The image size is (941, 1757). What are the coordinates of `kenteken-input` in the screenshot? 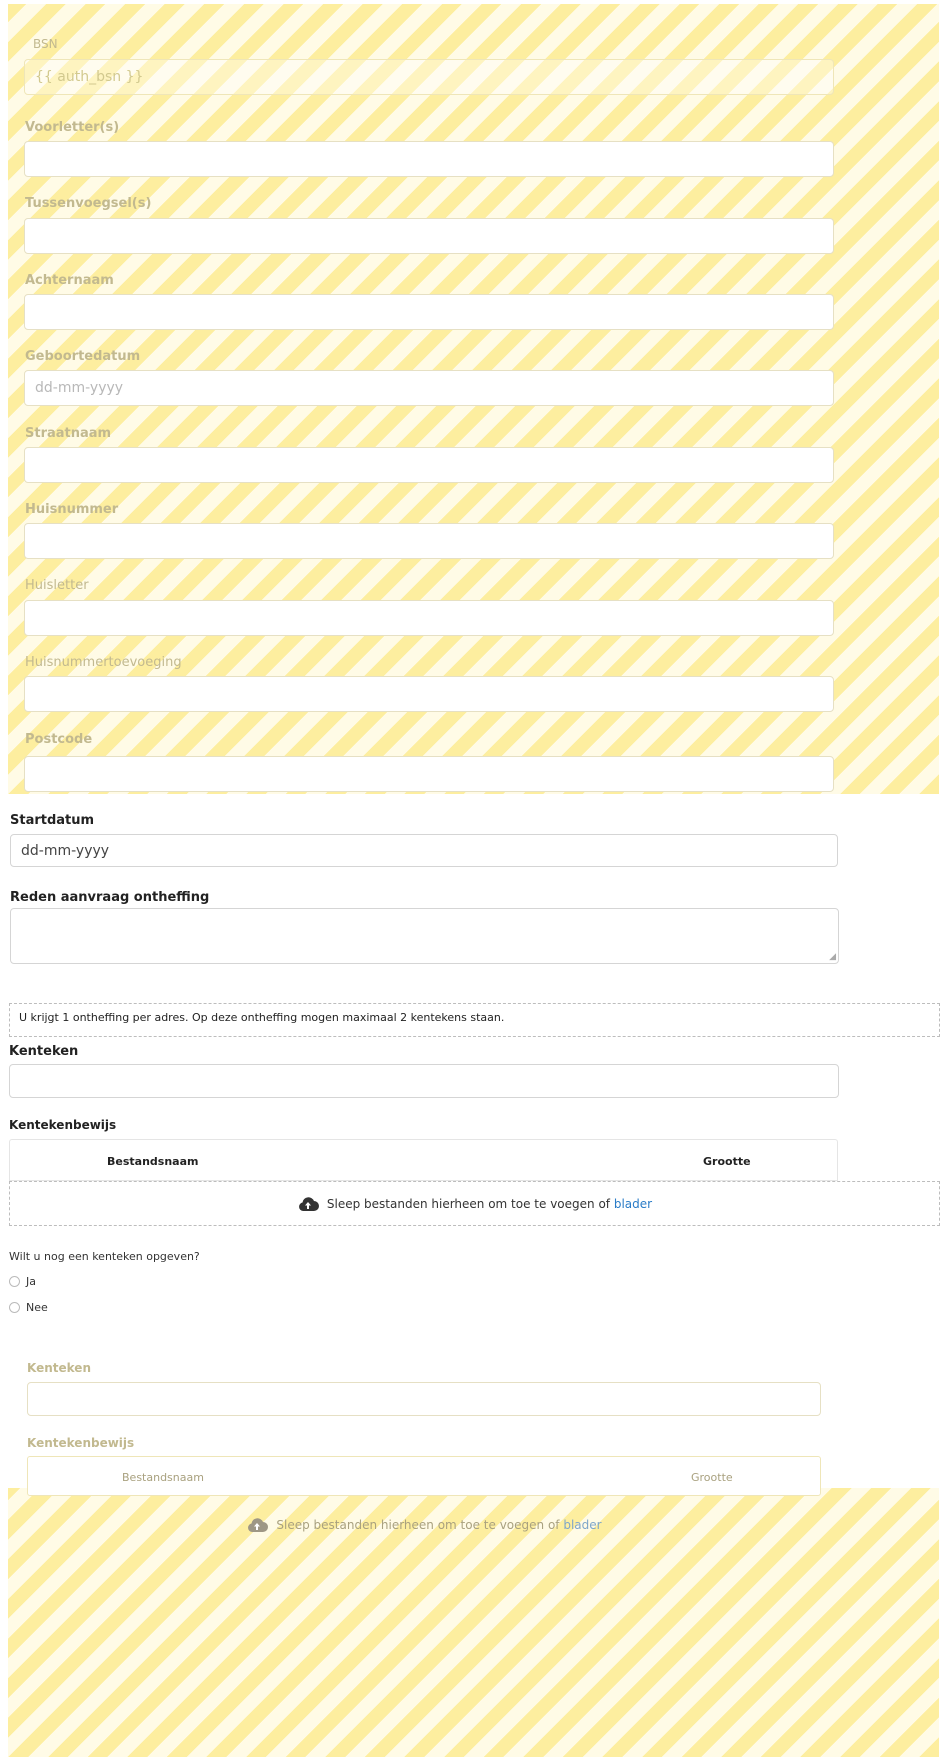 It's located at (424, 1081).